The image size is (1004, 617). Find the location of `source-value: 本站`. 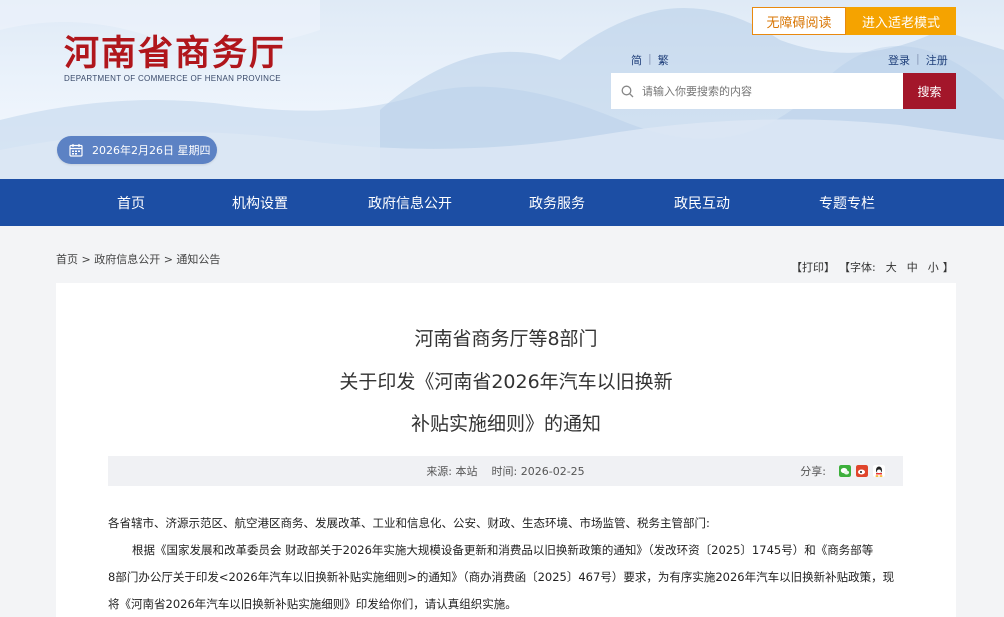

source-value: 本站 is located at coordinates (466, 471).